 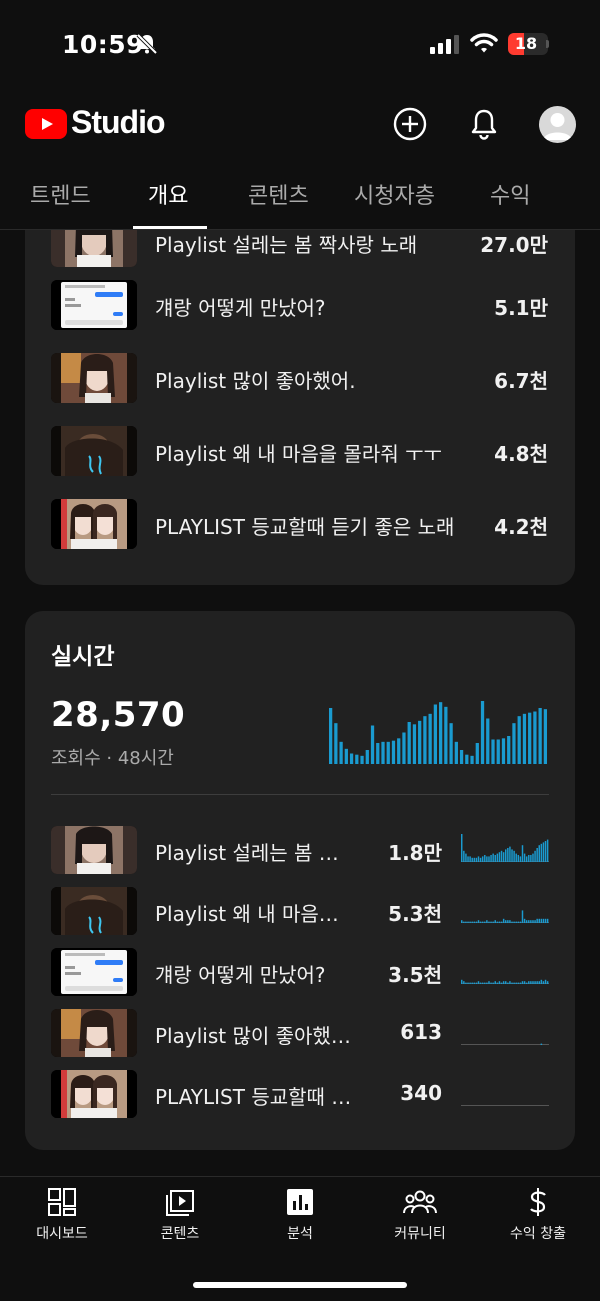 I want to click on list-item: Playlist 많이 좋아했어. 6.7천, so click(x=300, y=378).